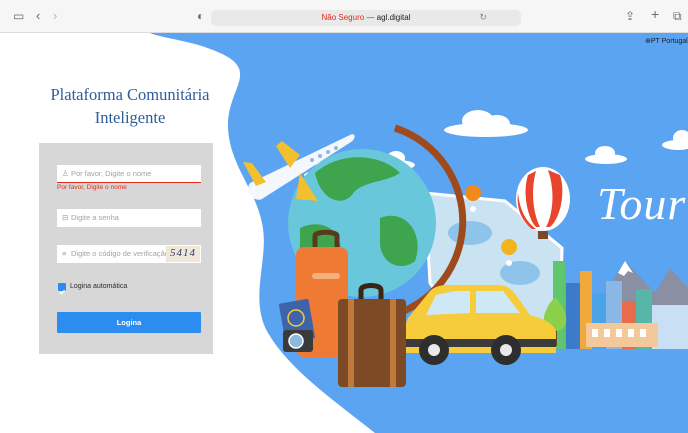  Describe the element at coordinates (630, 16) in the screenshot. I see `share-icon: ⇪` at that location.